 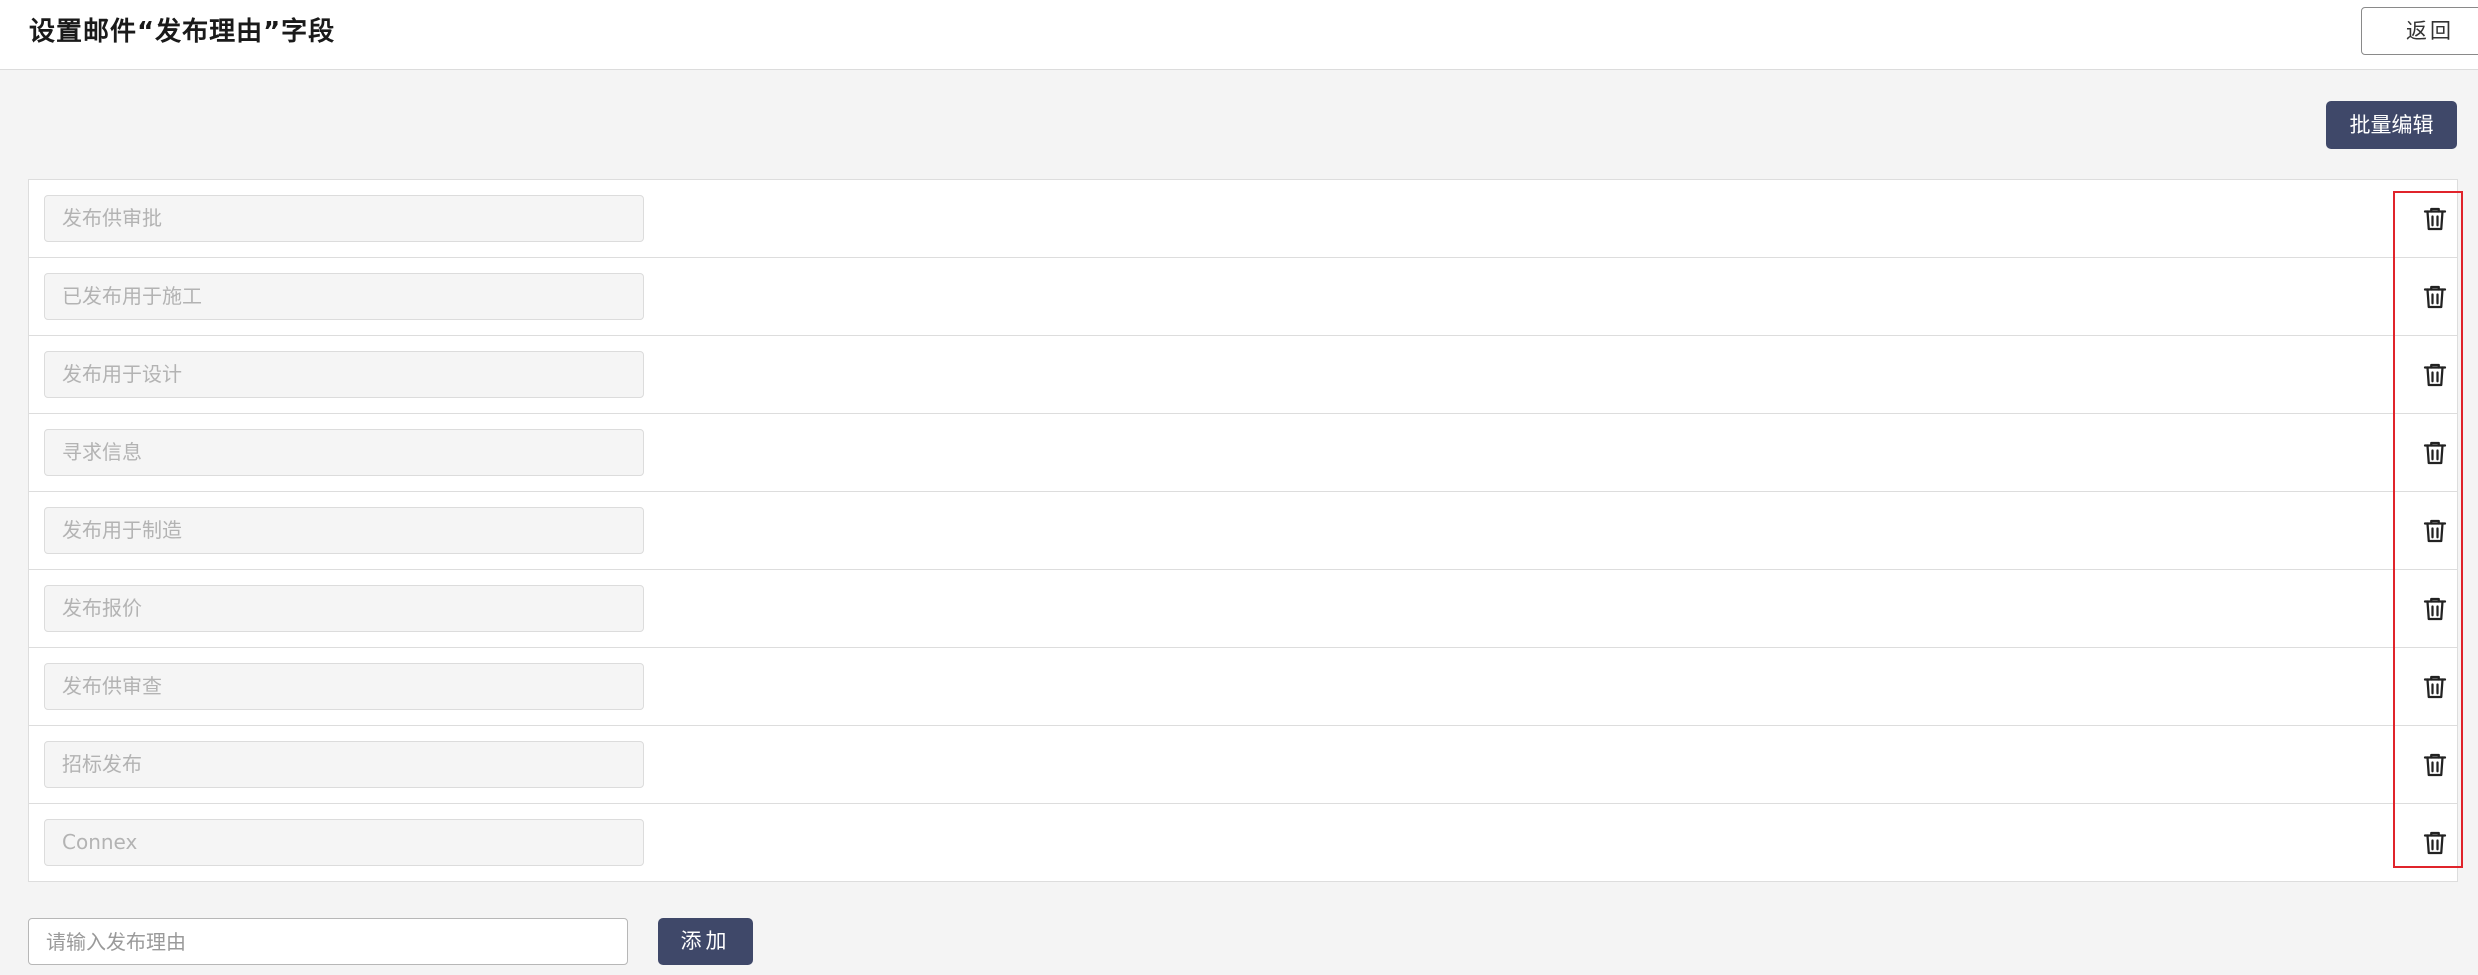 What do you see at coordinates (1243, 453) in the screenshot?
I see `list-item: 寻求信息` at bounding box center [1243, 453].